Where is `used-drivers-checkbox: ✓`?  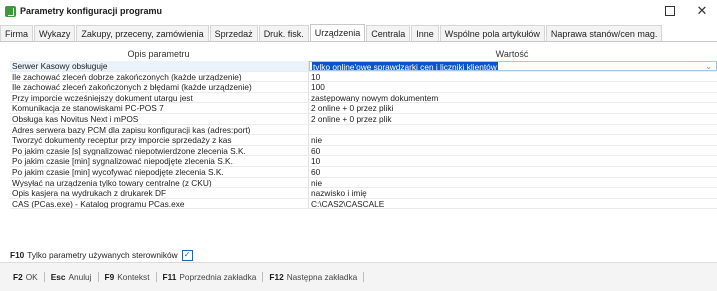
used-drivers-checkbox: ✓ is located at coordinates (187, 255).